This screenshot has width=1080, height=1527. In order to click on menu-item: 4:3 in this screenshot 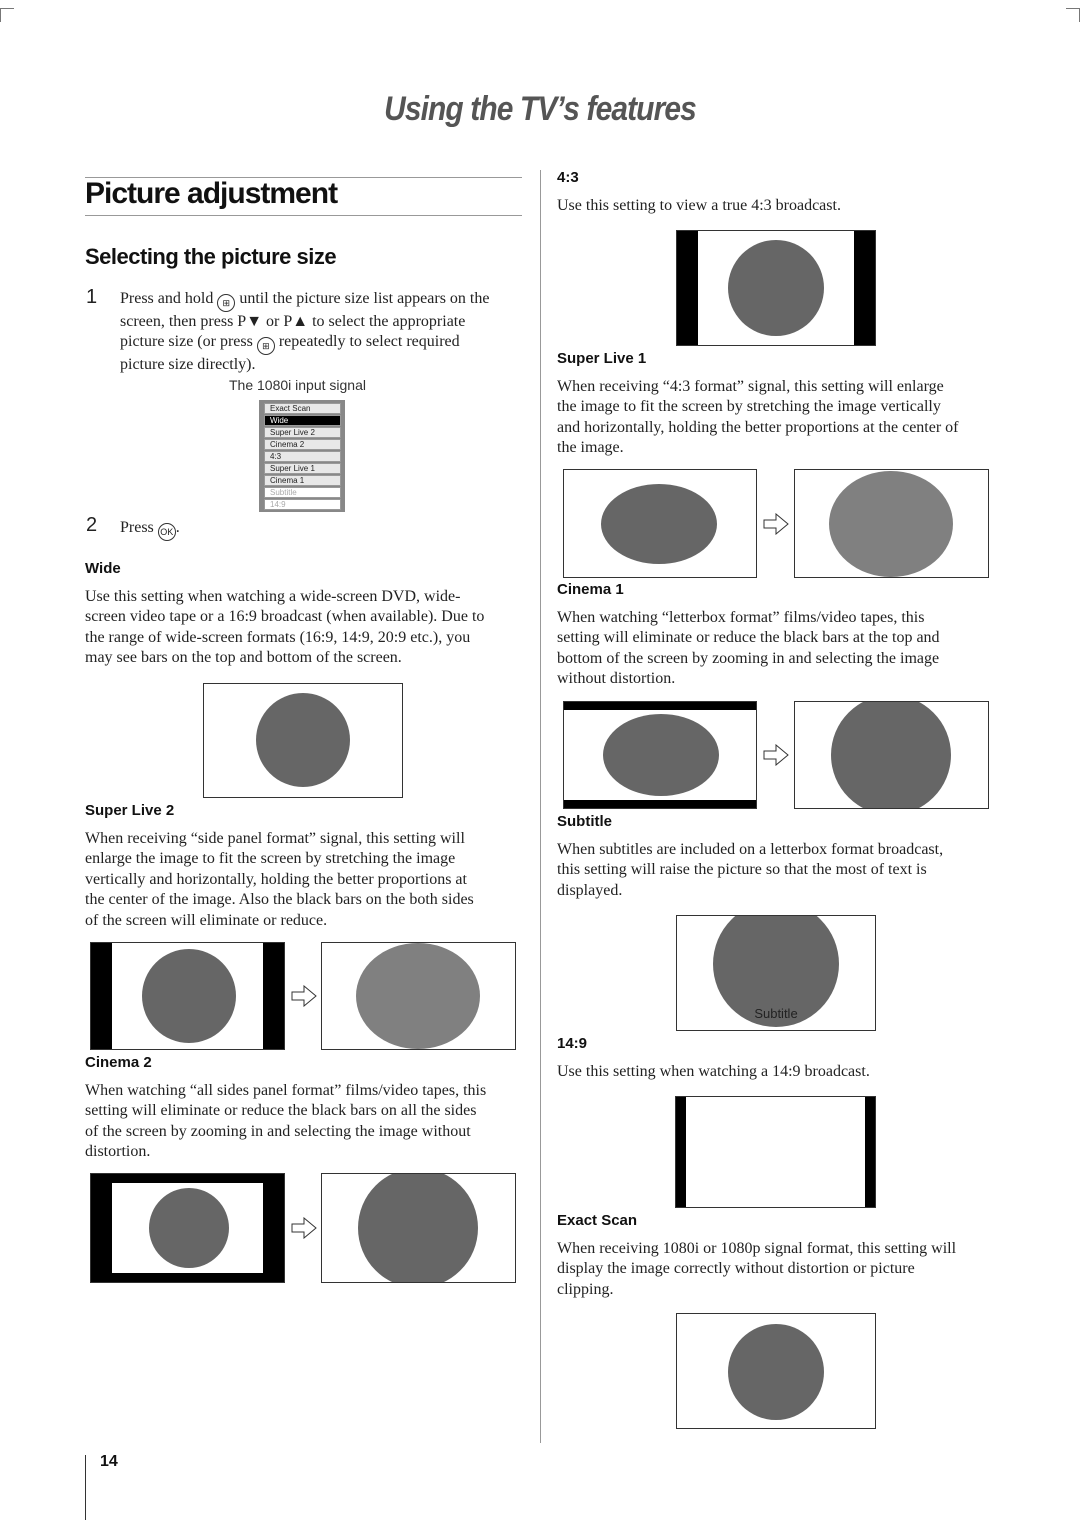, I will do `click(302, 456)`.